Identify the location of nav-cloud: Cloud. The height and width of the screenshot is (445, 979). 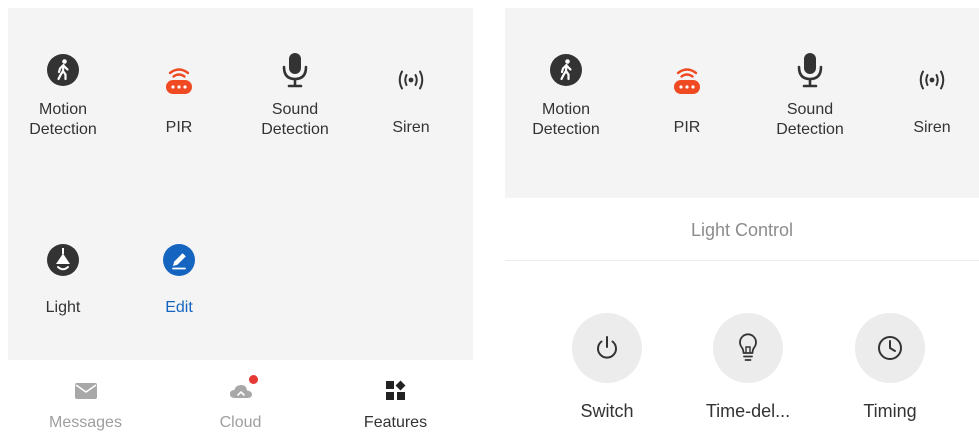
(240, 402).